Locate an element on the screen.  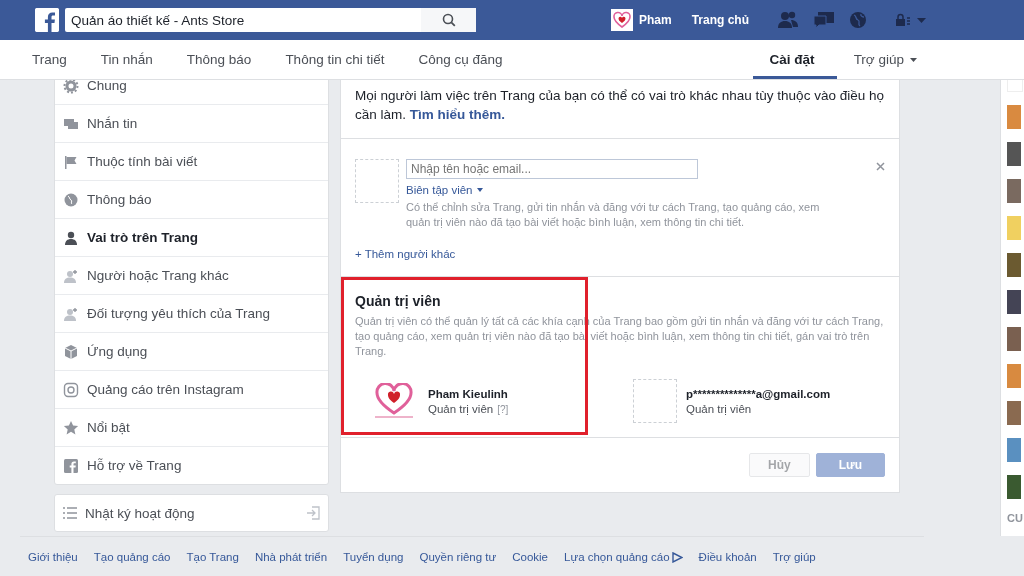
star-icon is located at coordinates (71, 427).